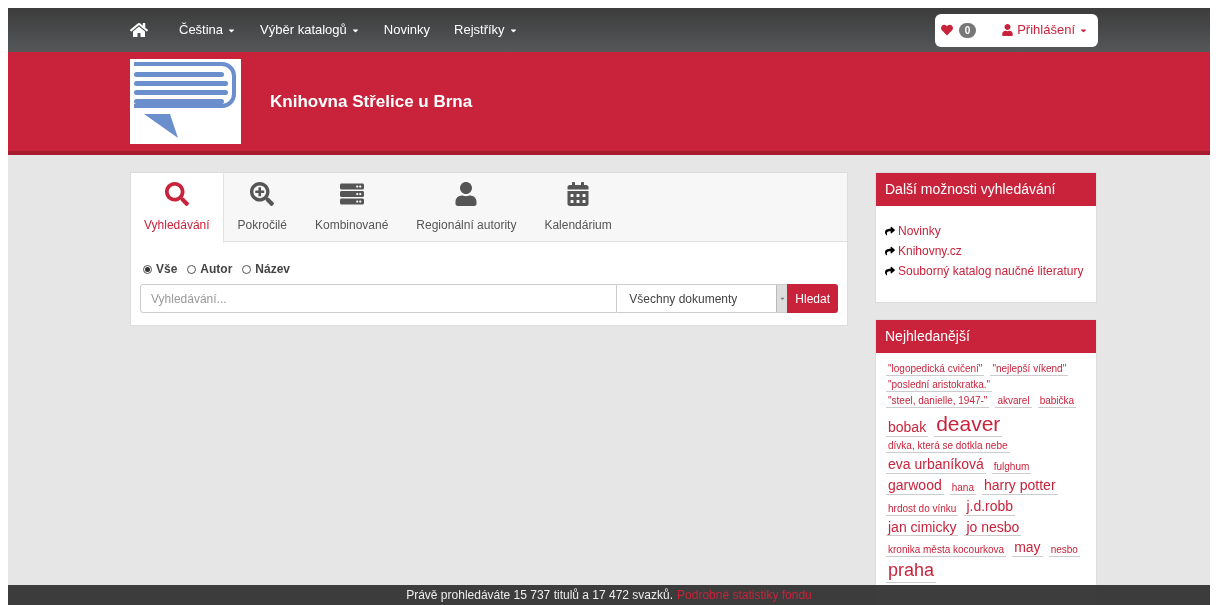 This screenshot has width=1218, height=605. Describe the element at coordinates (1045, 30) in the screenshot. I see `login-menu: Přihlášení` at that location.